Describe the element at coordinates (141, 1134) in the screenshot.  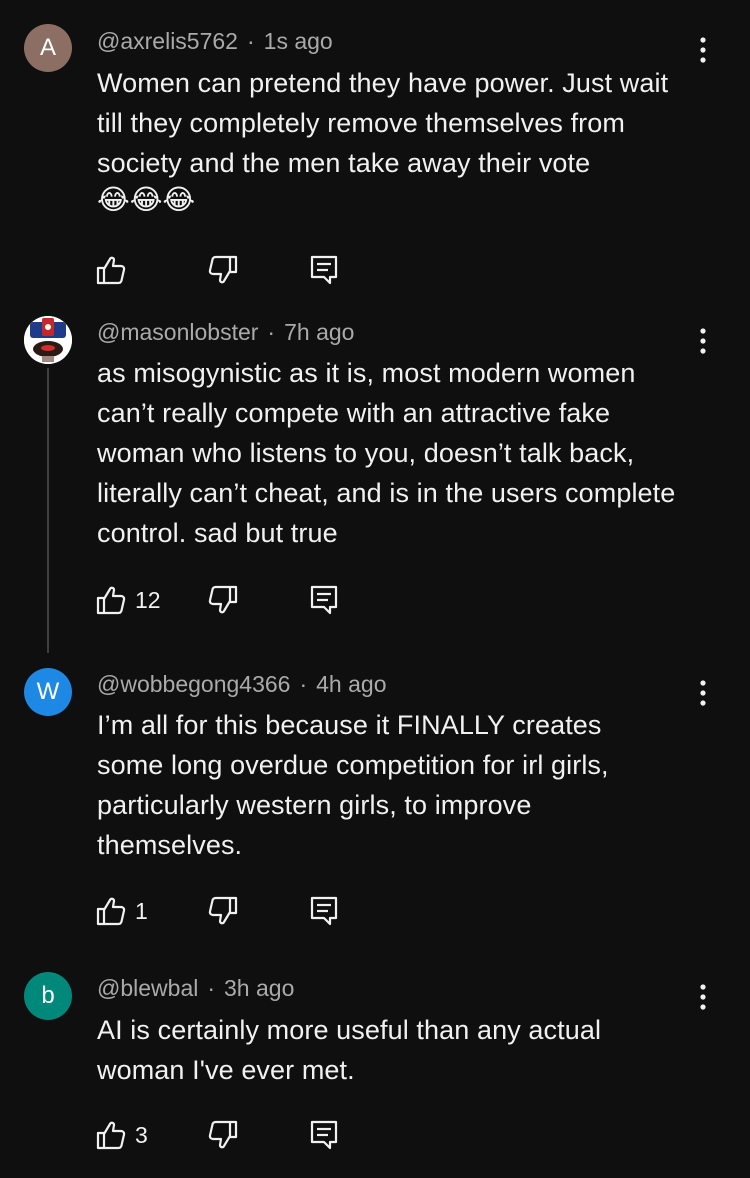
I see `like-count: 3` at that location.